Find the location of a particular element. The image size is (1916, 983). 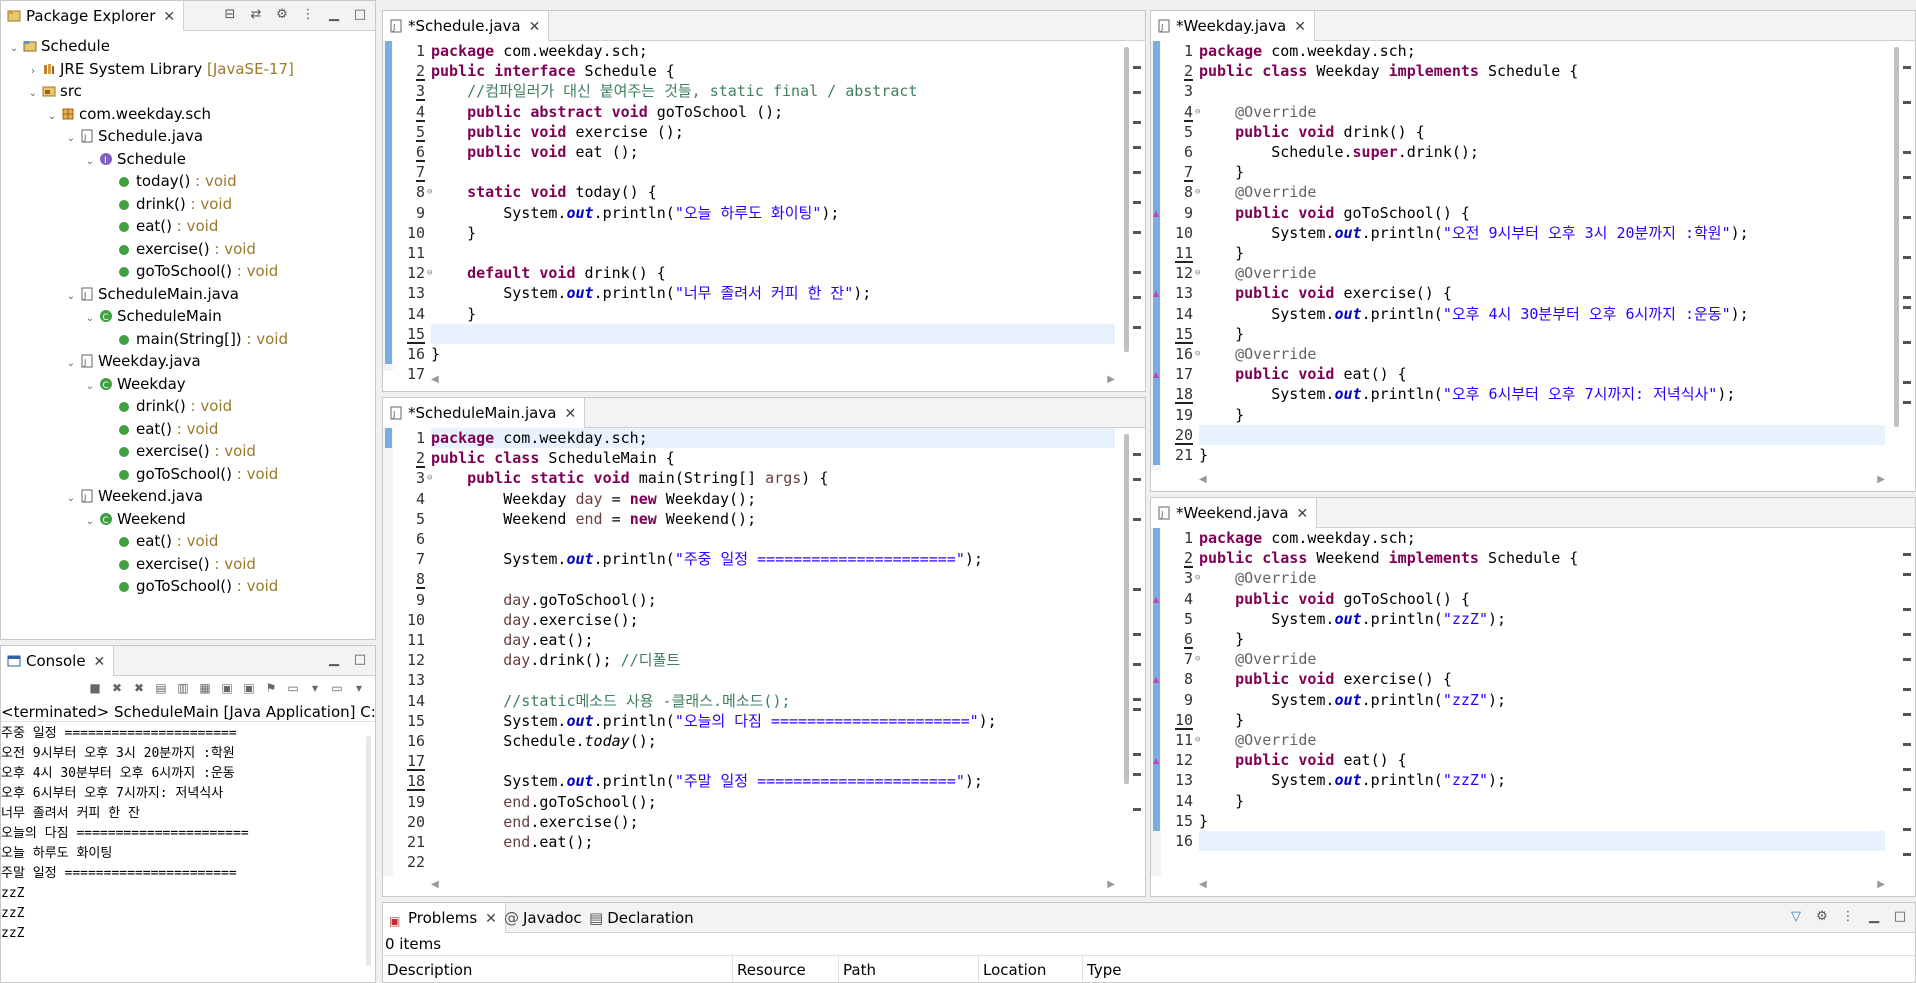

remove-launch-icon: ✖ is located at coordinates (117, 688).